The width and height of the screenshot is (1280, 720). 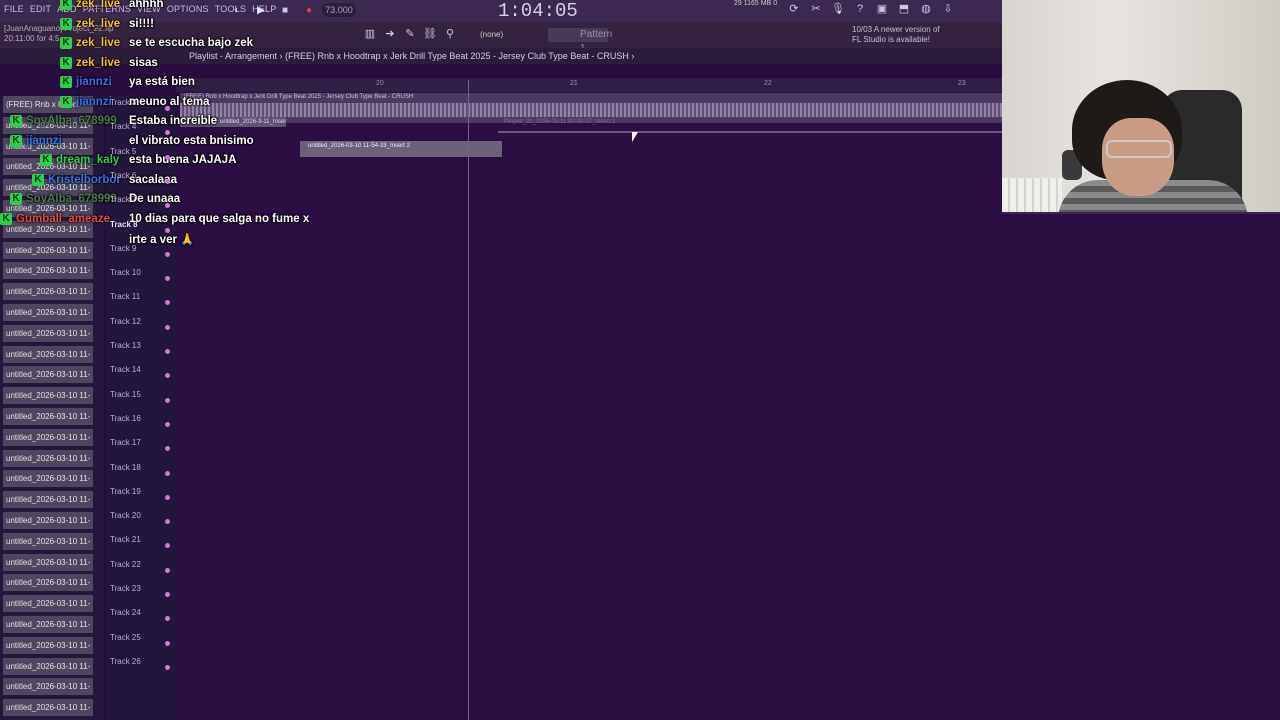 I want to click on menu-edit: EDIT, so click(x=40, y=9).